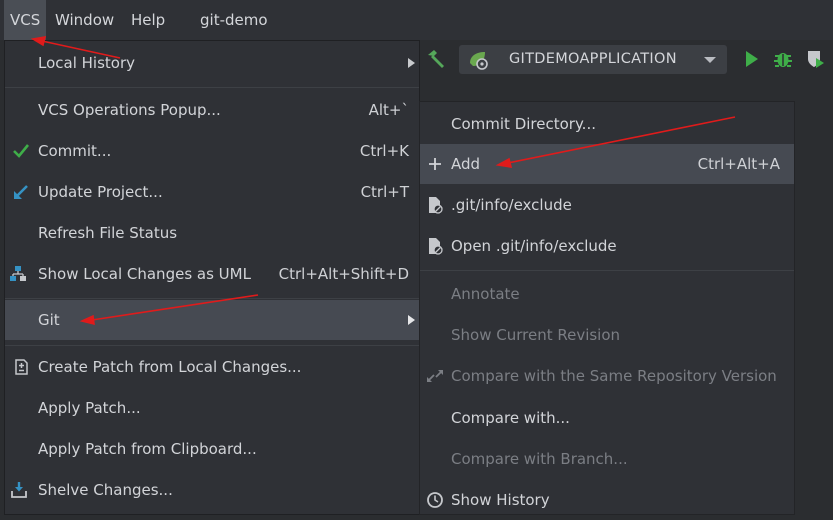  I want to click on menu-bar: VCS Window Help git-demo, so click(416, 20).